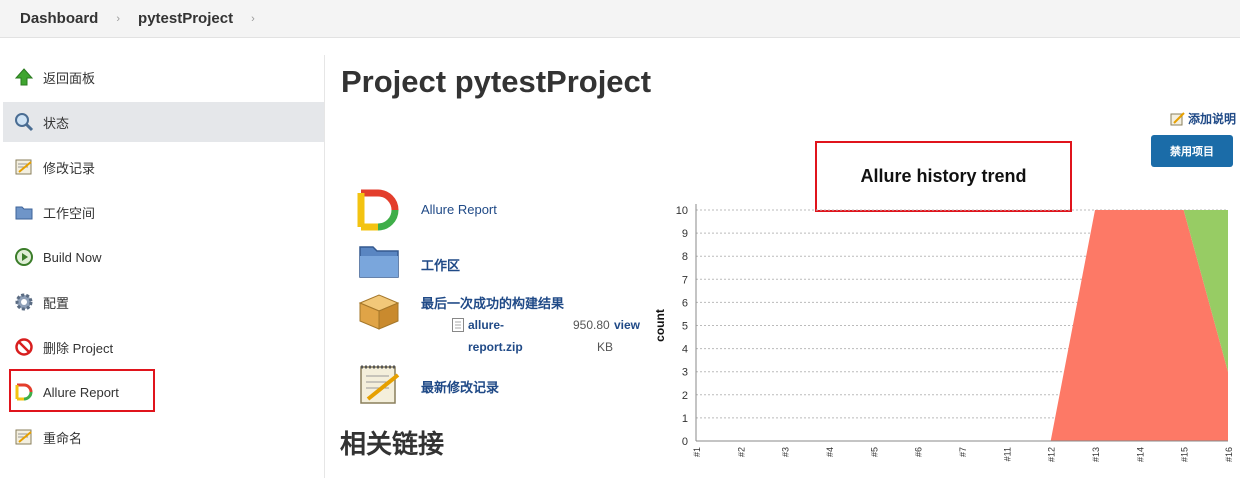 This screenshot has height=478, width=1240. Describe the element at coordinates (685, 373) in the screenshot. I see `chart-y-tick-label: 3` at that location.